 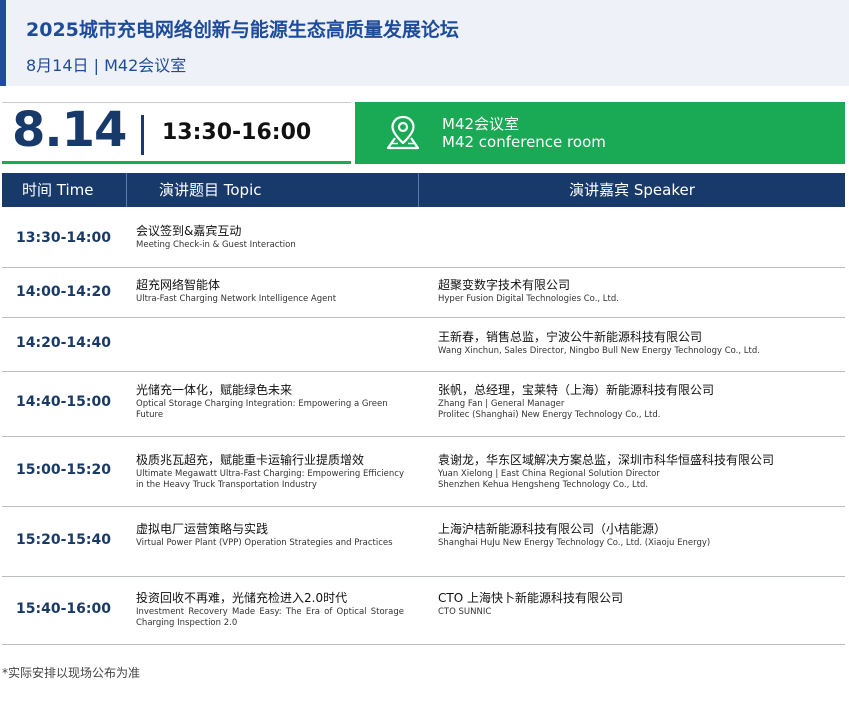 I want to click on topic-cn: 虚拟电厂运营策略与实践, so click(x=202, y=529).